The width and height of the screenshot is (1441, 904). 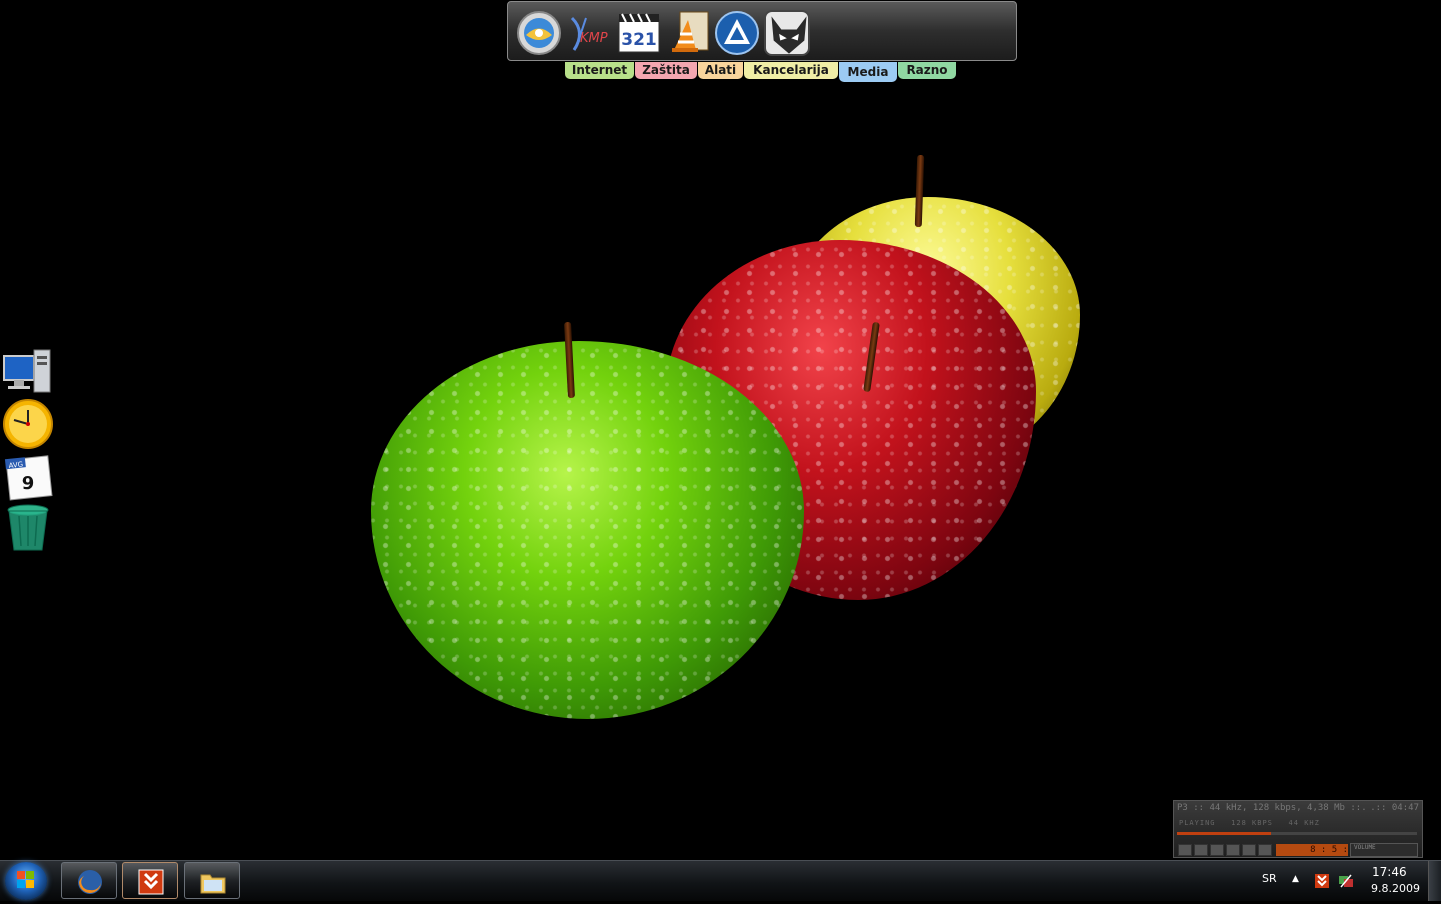 I want to click on volume-slider: VOLUME, so click(x=1384, y=850).